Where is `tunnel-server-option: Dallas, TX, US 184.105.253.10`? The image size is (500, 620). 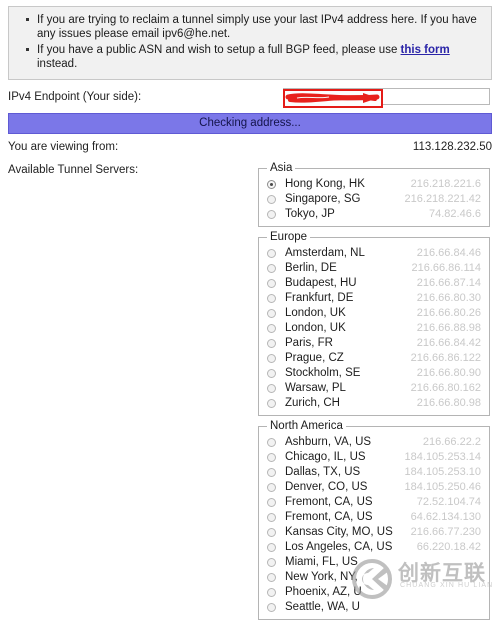
tunnel-server-option: Dallas, TX, US 184.105.253.10 is located at coordinates (374, 472).